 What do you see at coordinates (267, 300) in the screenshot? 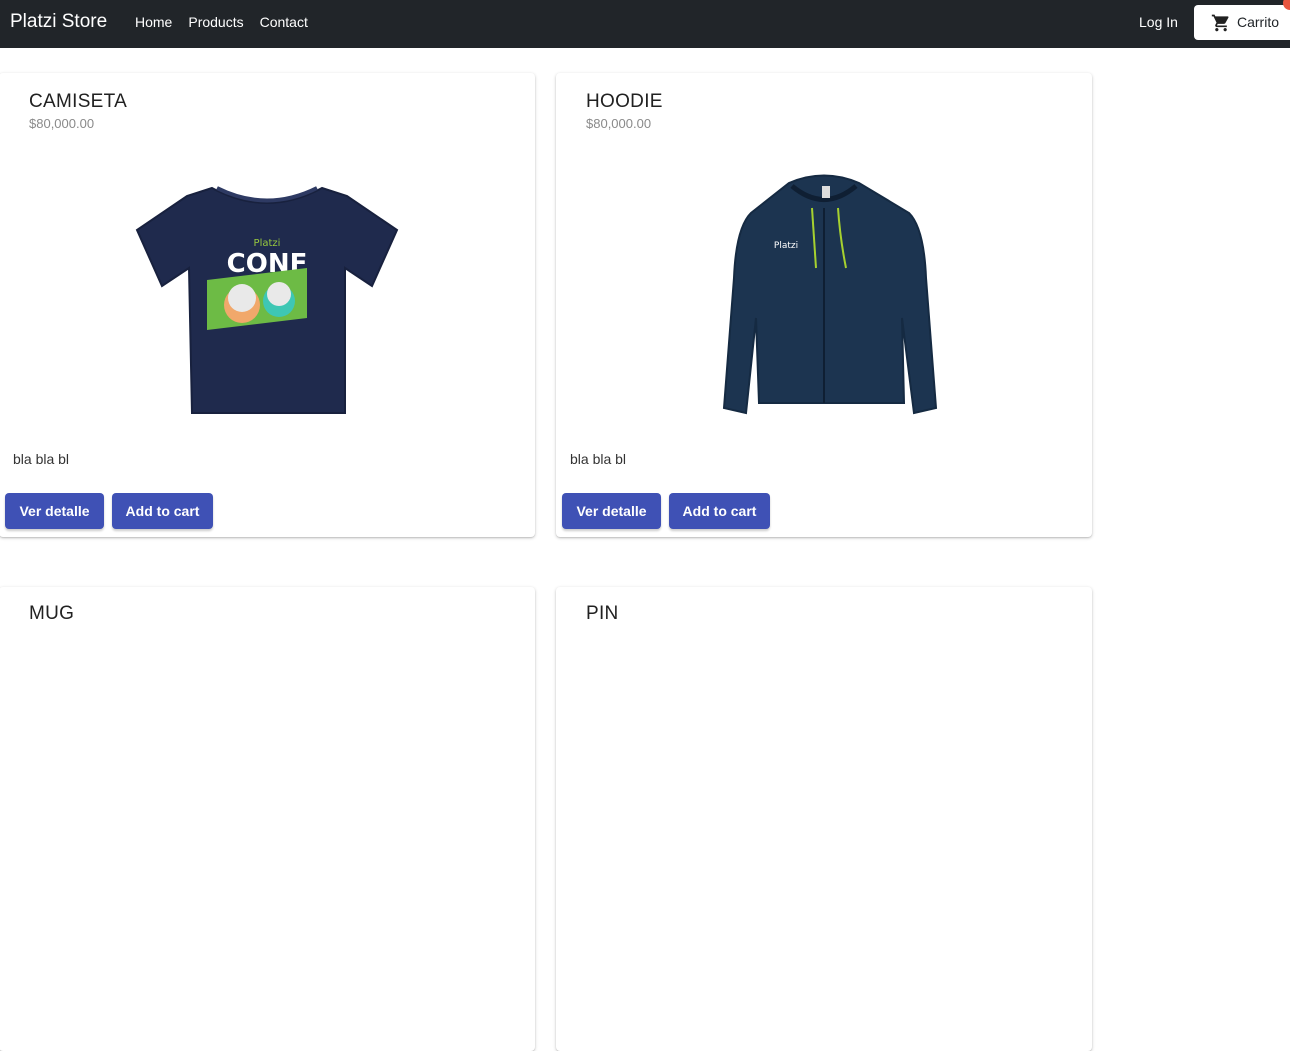
I see `tshirt-image: Platzi CONF` at bounding box center [267, 300].